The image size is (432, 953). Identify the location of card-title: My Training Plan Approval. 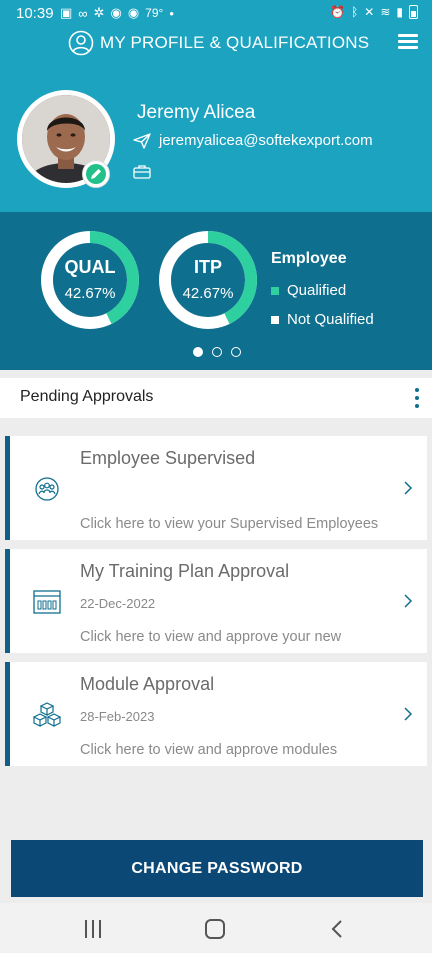
(185, 571).